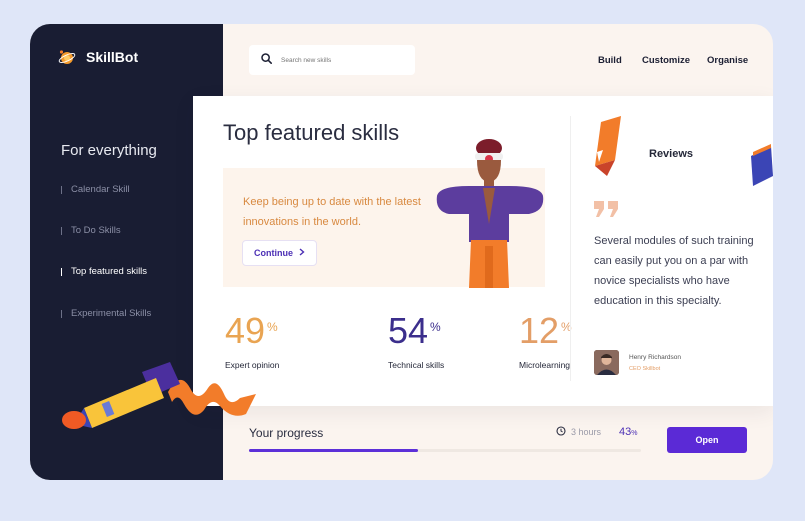  Describe the element at coordinates (645, 368) in the screenshot. I see `reviewer-role: CEO Skillbot` at that location.